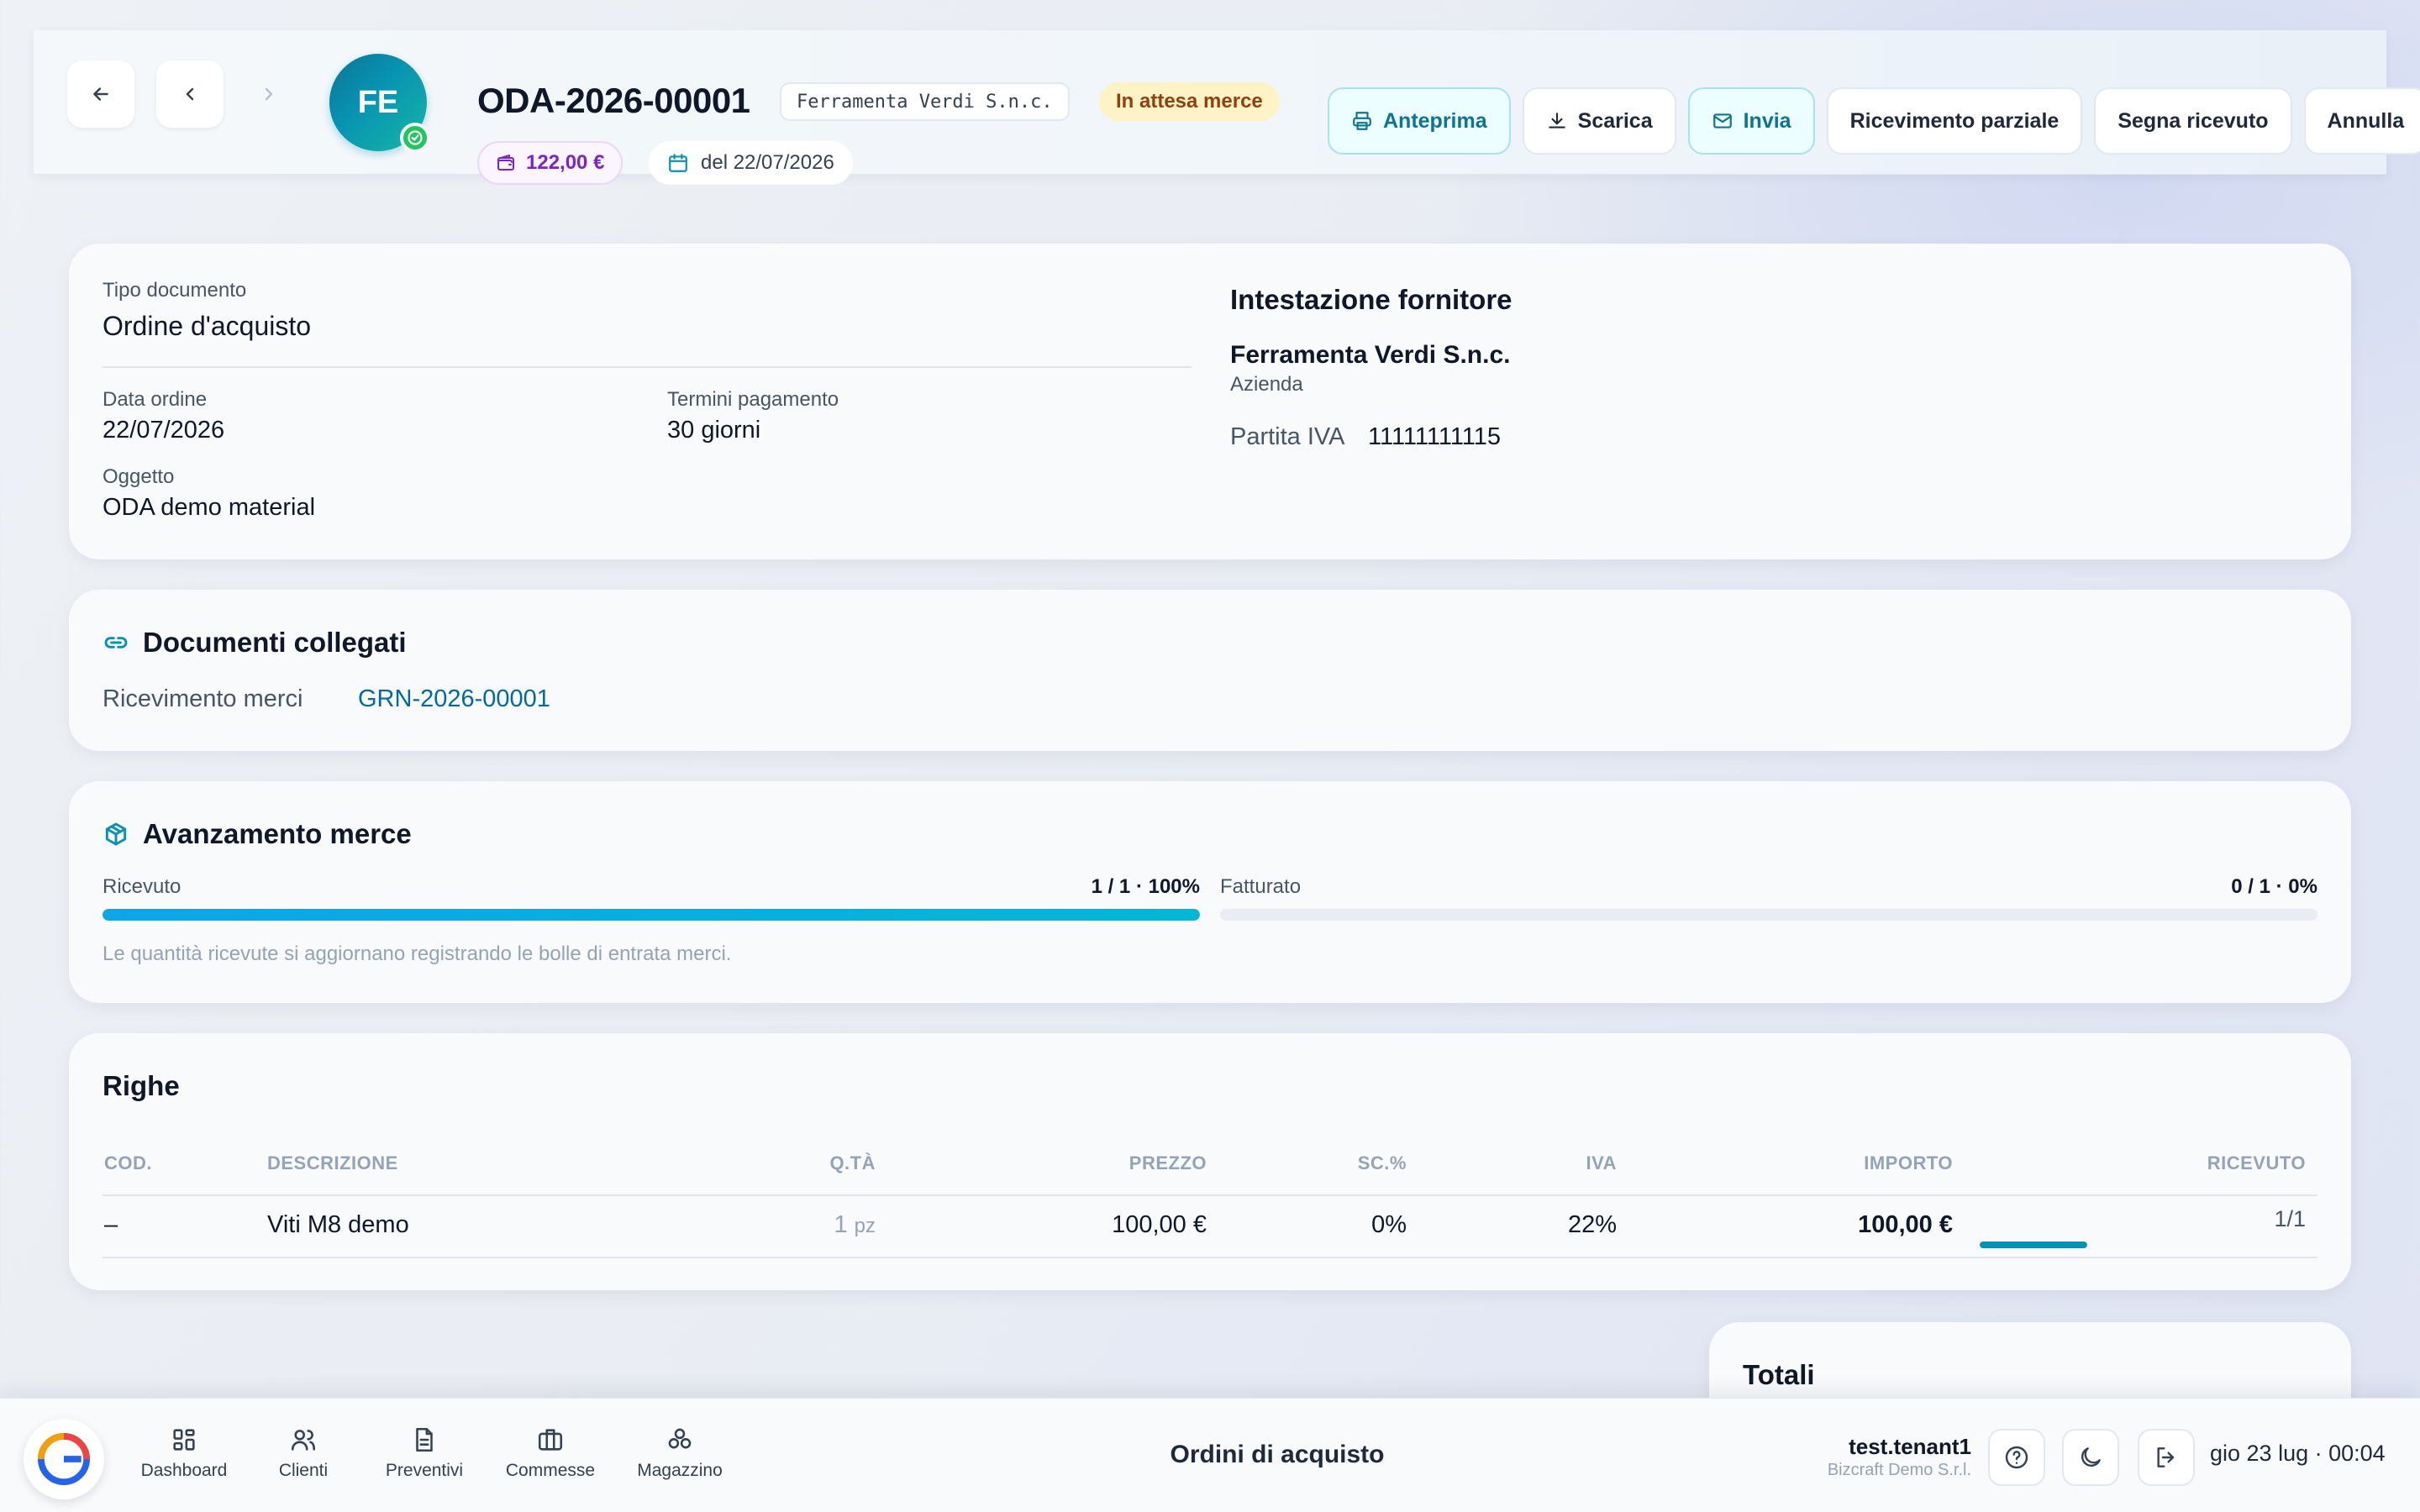 Image resolution: width=2420 pixels, height=1512 pixels. What do you see at coordinates (111, 1224) in the screenshot?
I see `row-code: –` at bounding box center [111, 1224].